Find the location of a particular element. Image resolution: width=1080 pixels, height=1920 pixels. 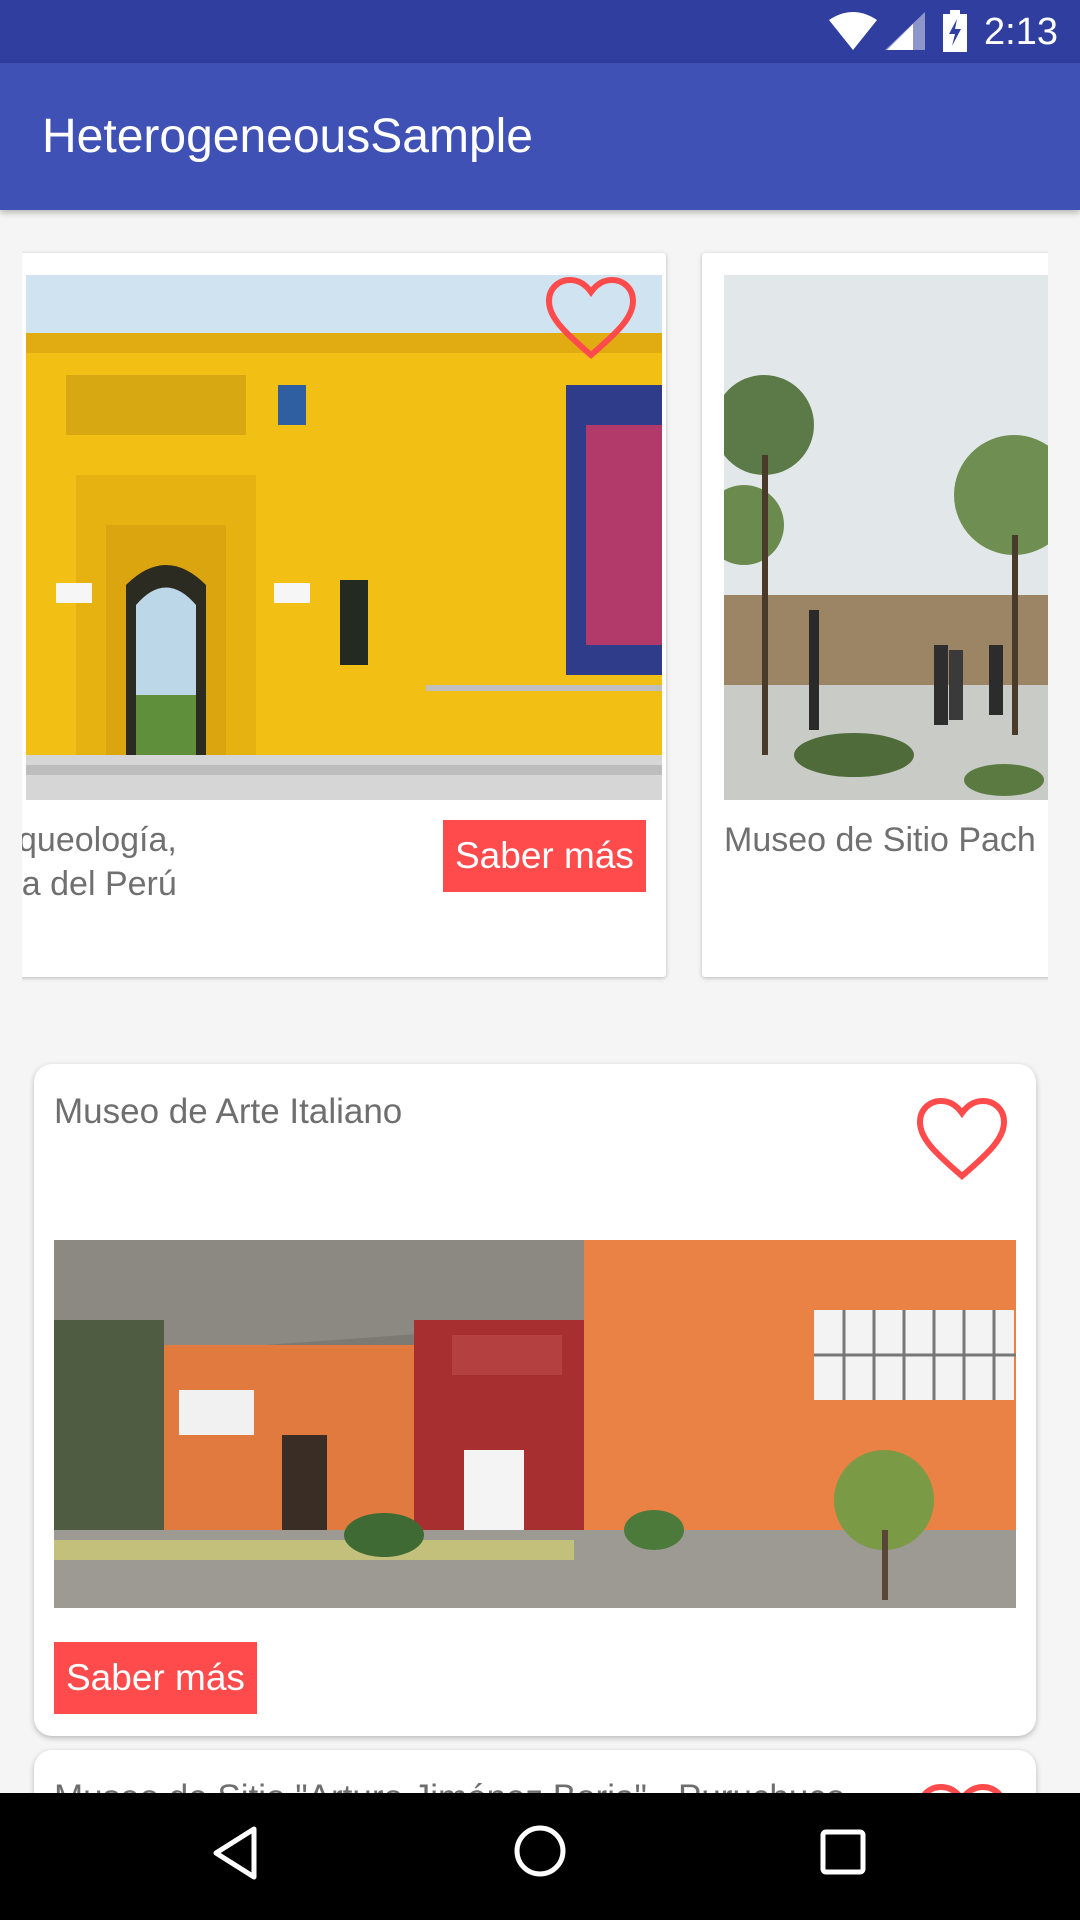

status-bar: 2:13 is located at coordinates (540, 31).